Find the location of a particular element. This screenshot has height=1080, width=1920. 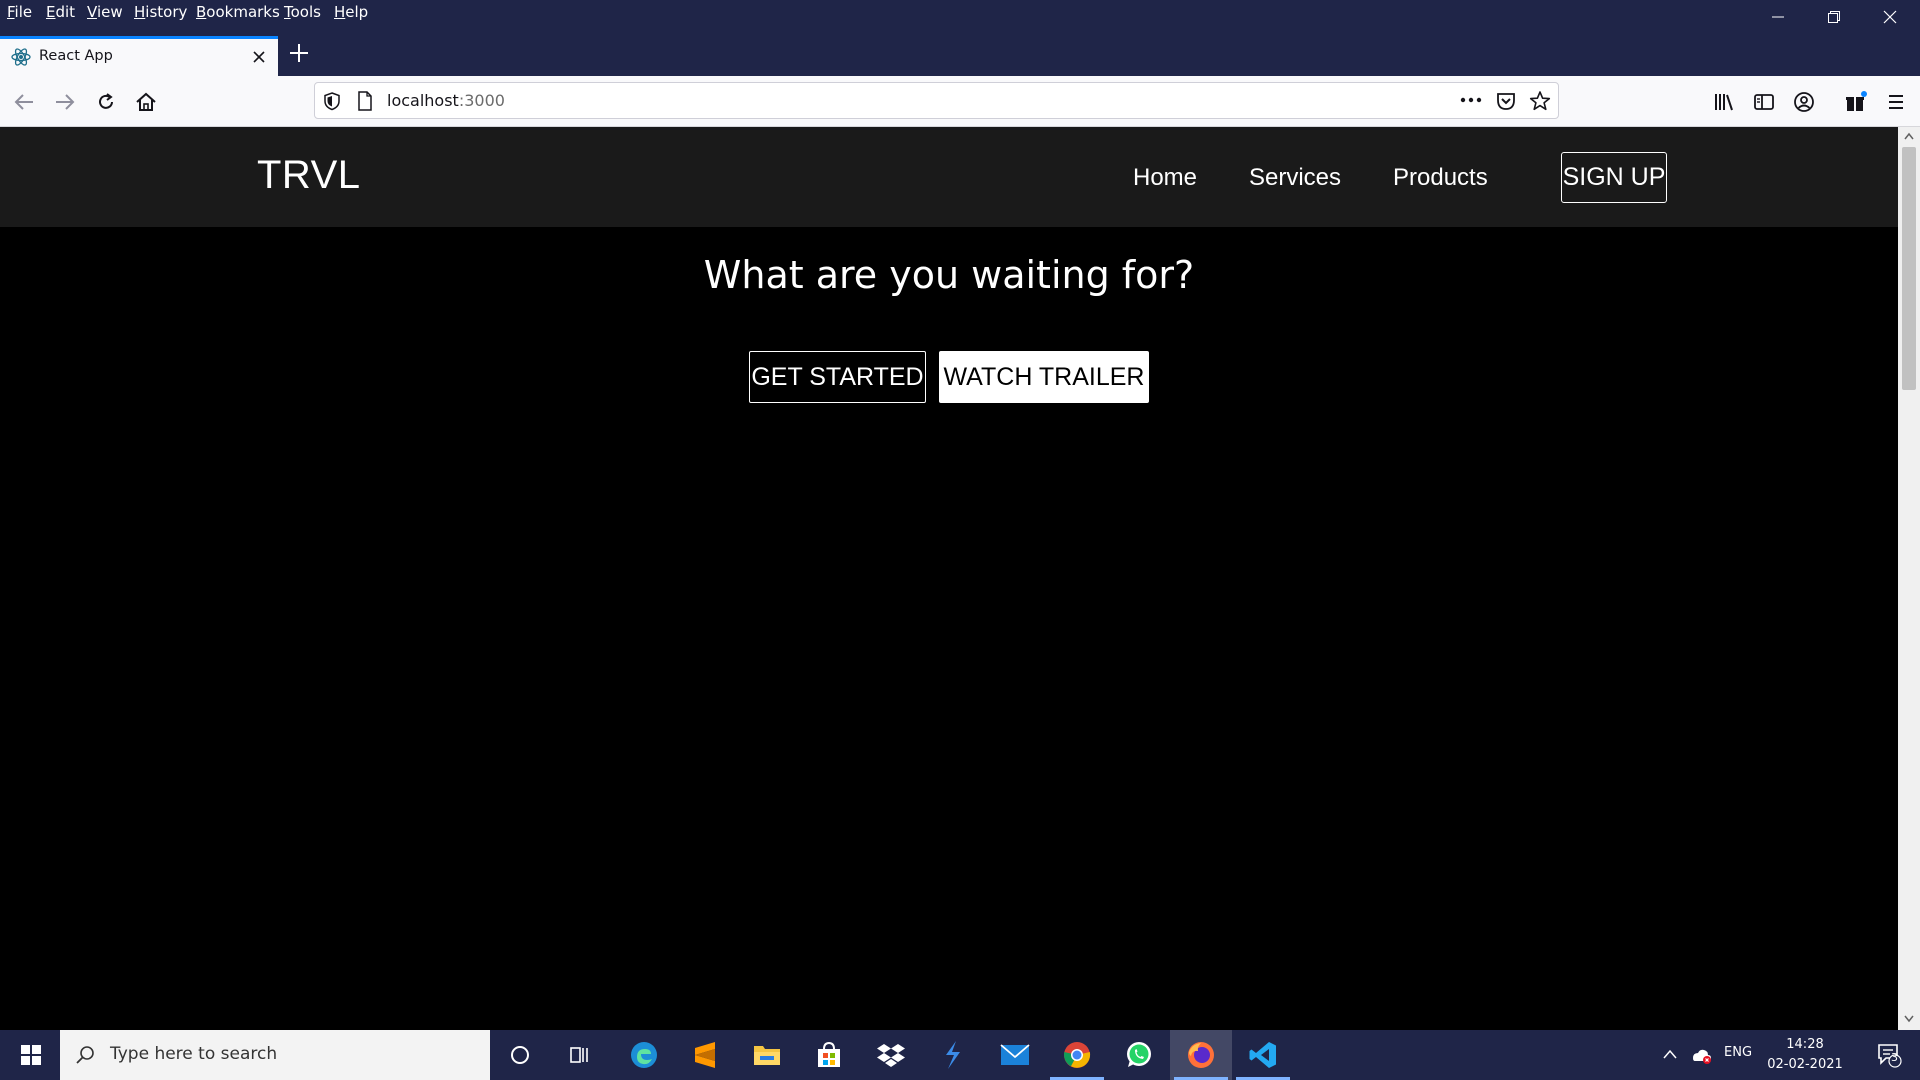

menu-bookmarks: Bookmarks is located at coordinates (238, 12).